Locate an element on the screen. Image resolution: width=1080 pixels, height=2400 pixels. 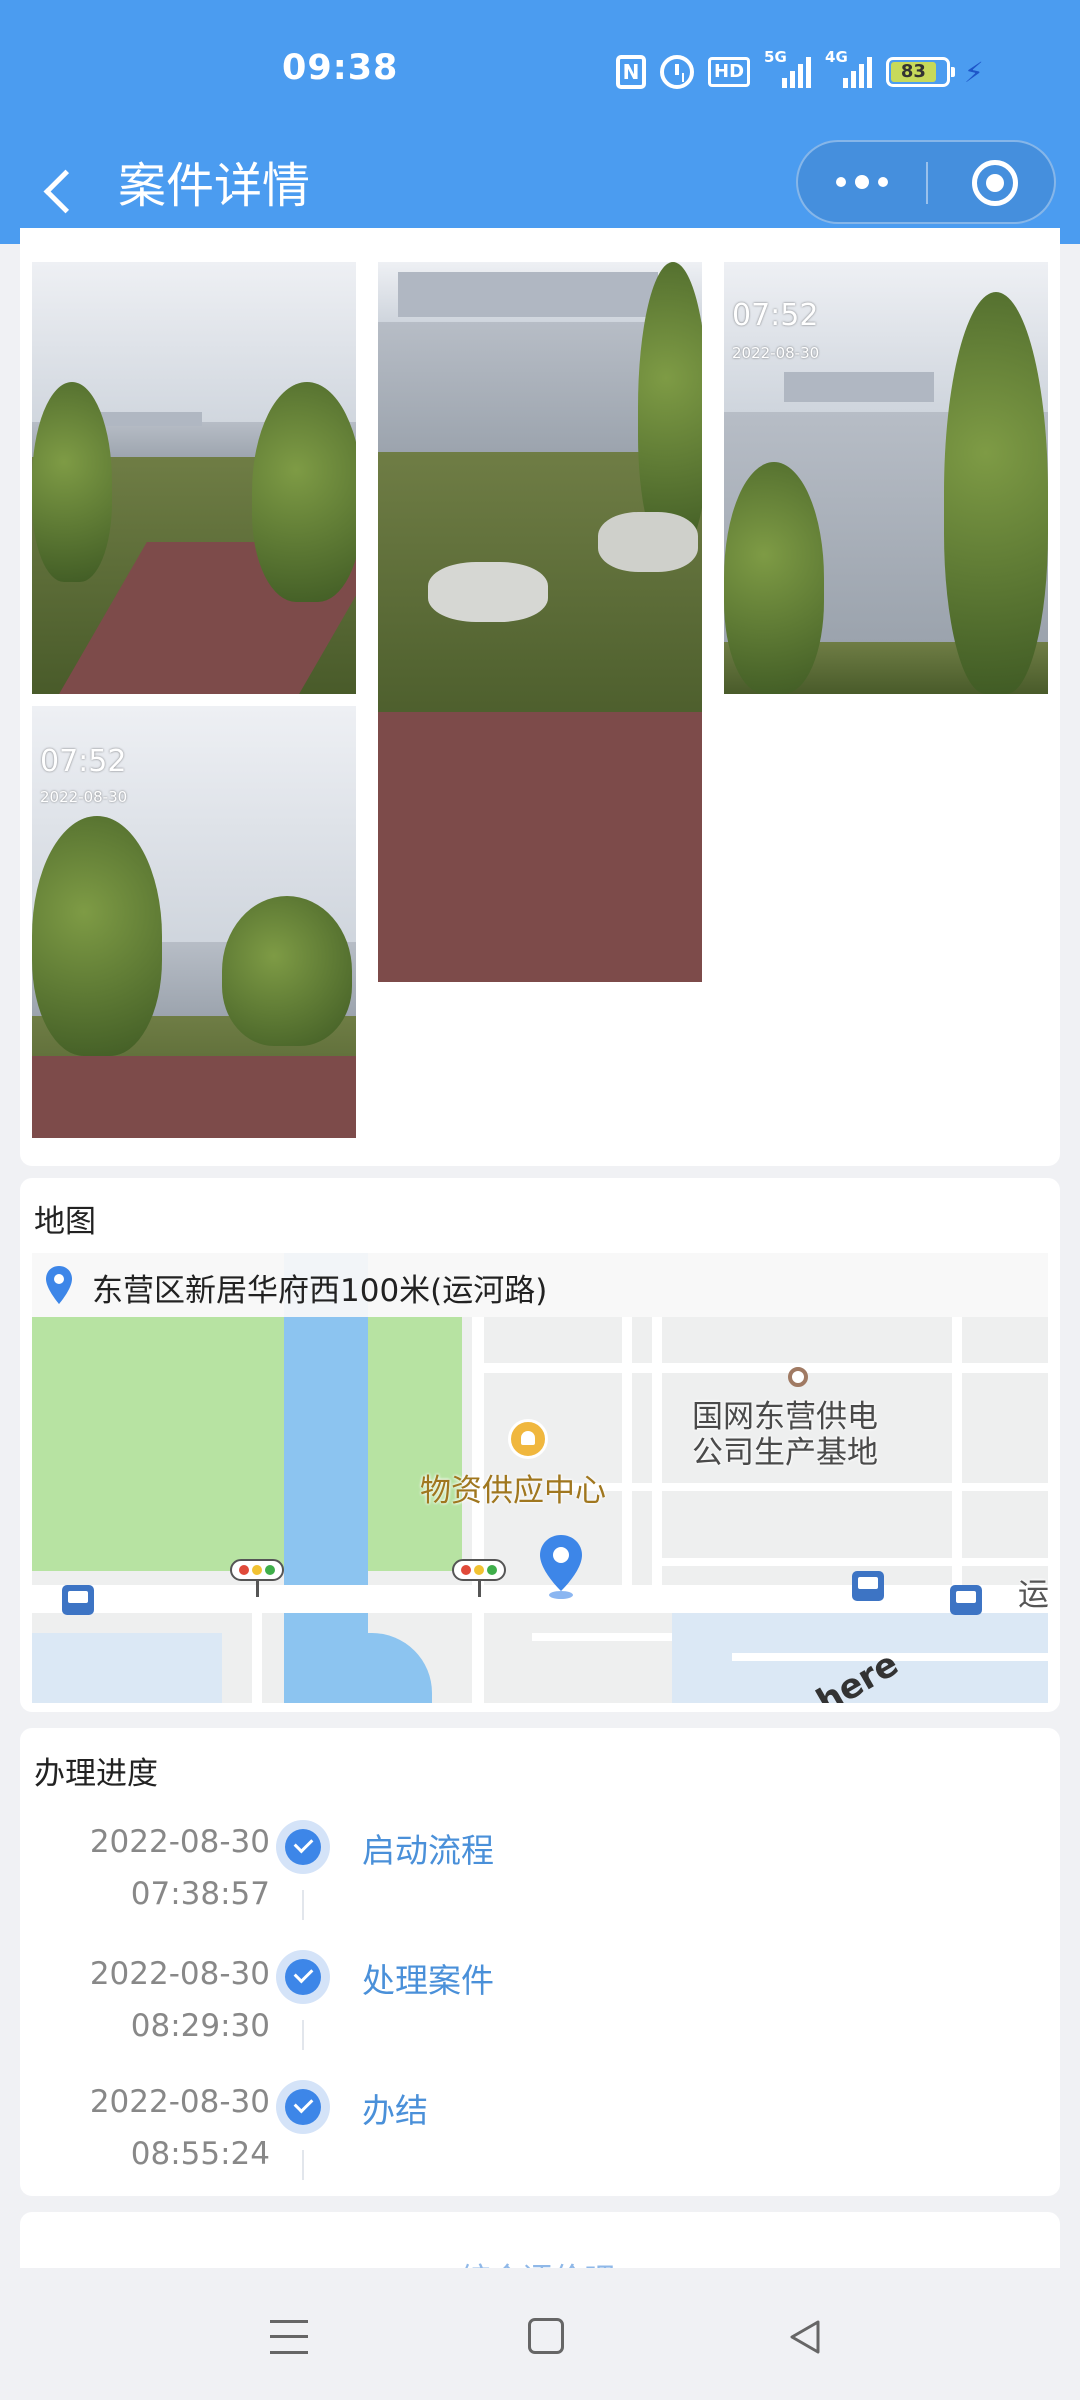
status-icons: N HD 5G 4G 83 ⚡ is located at coordinates (800, 70).